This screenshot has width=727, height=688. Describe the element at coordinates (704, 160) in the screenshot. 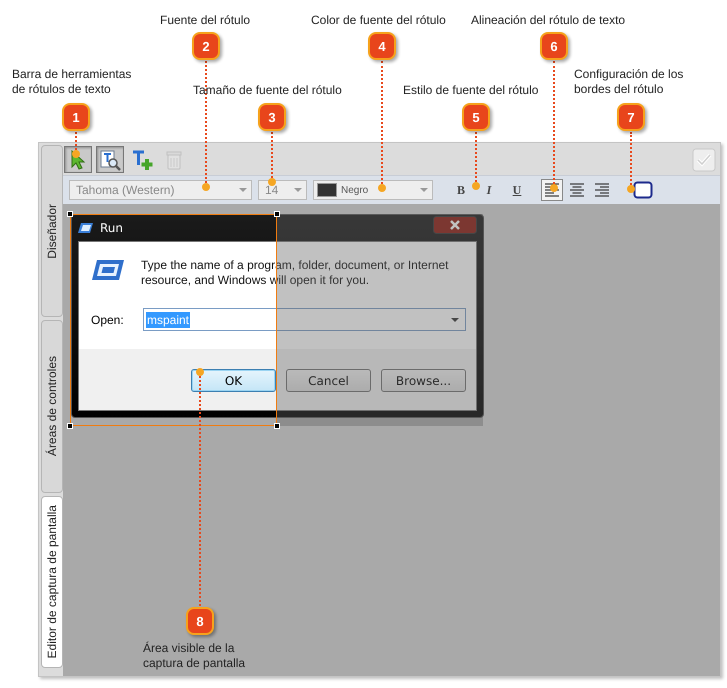

I see `check-icon` at that location.